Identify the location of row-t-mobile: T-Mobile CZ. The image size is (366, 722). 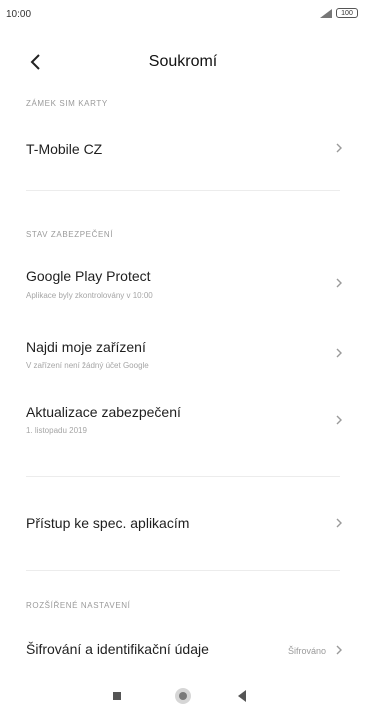
(183, 148).